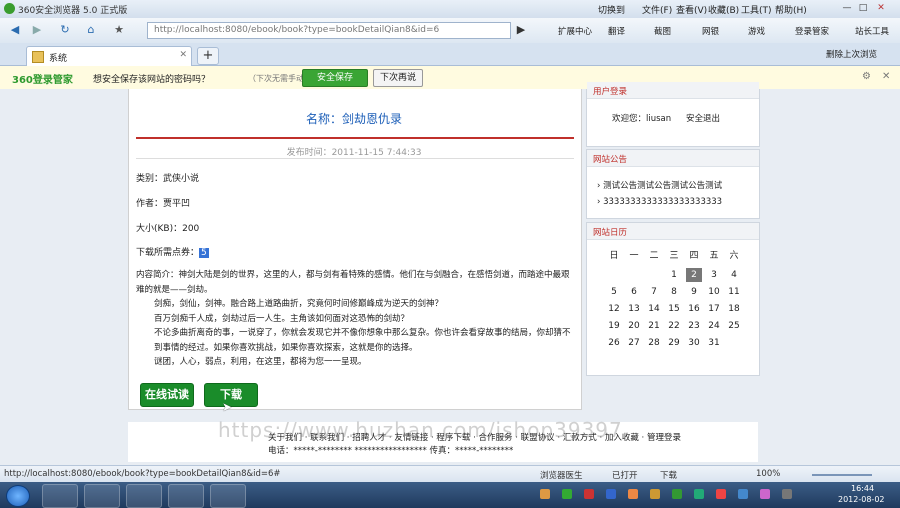 The width and height of the screenshot is (900, 508). Describe the element at coordinates (847, 8) in the screenshot. I see `minimize-icon: —` at that location.